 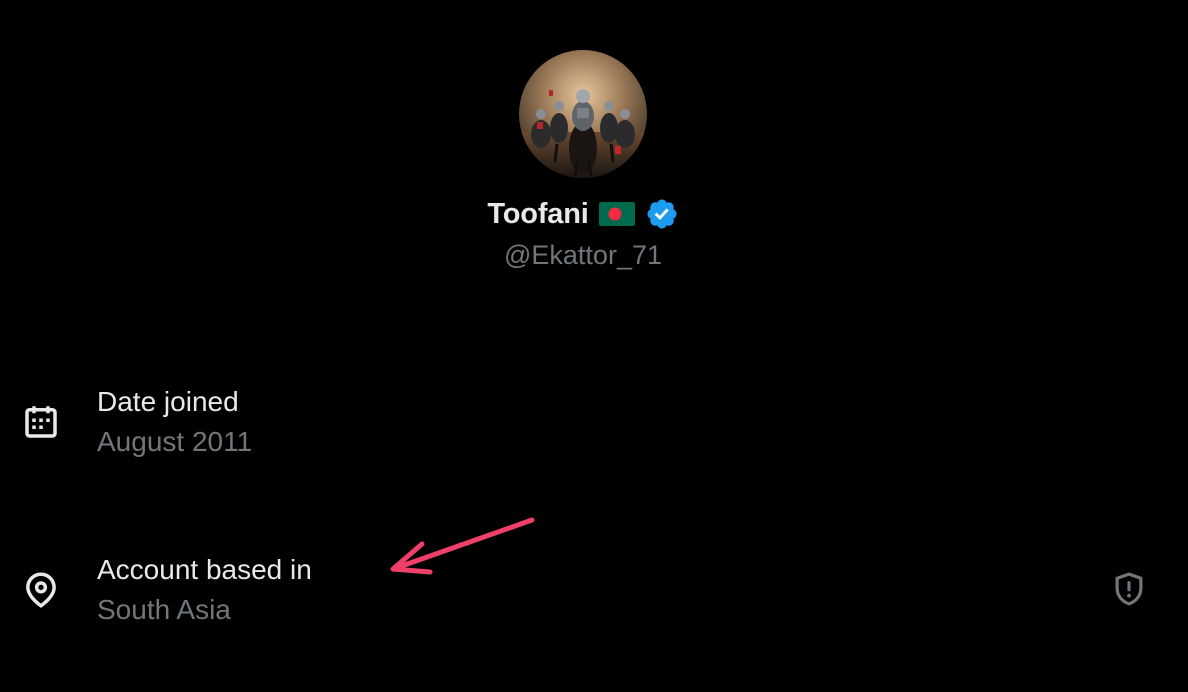 What do you see at coordinates (538, 213) in the screenshot?
I see `display-name: Toofani` at bounding box center [538, 213].